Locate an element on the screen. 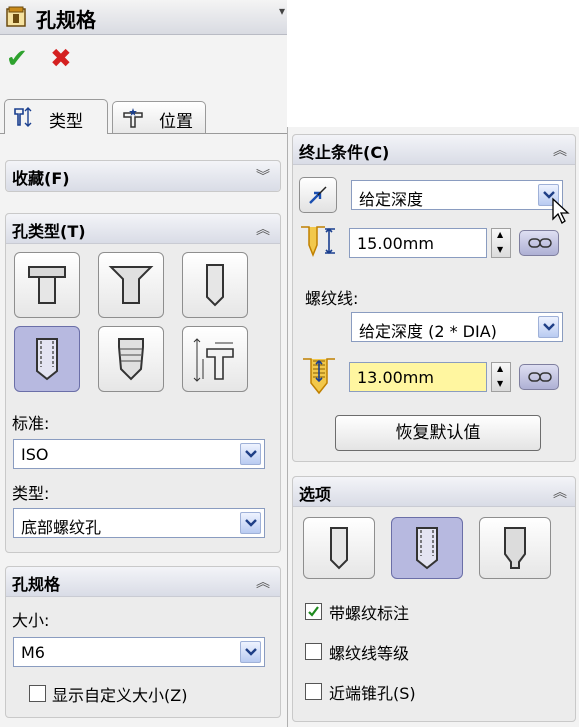 The height and width of the screenshot is (727, 579). remove-thread-button is located at coordinates (515, 548).